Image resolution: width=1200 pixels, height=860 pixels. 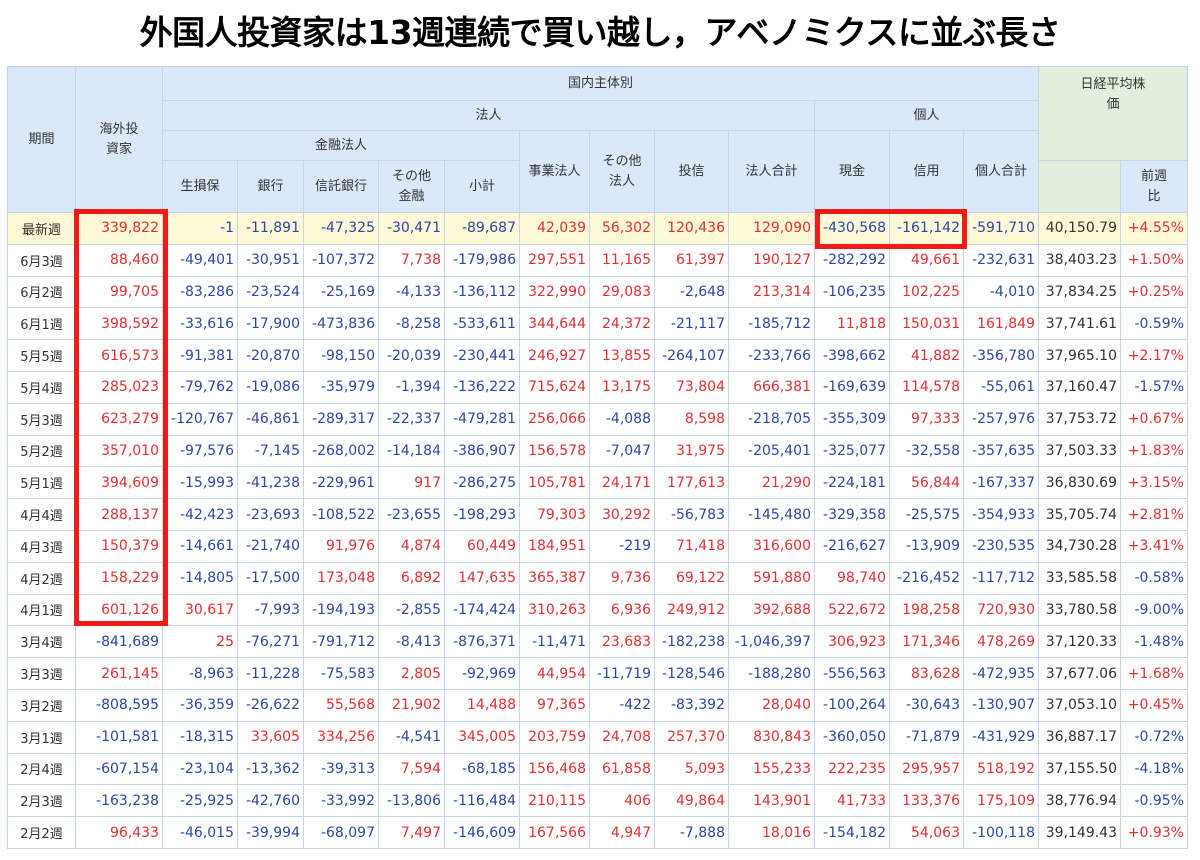 I want to click on itrust-cell: -264,107, so click(x=691, y=355).